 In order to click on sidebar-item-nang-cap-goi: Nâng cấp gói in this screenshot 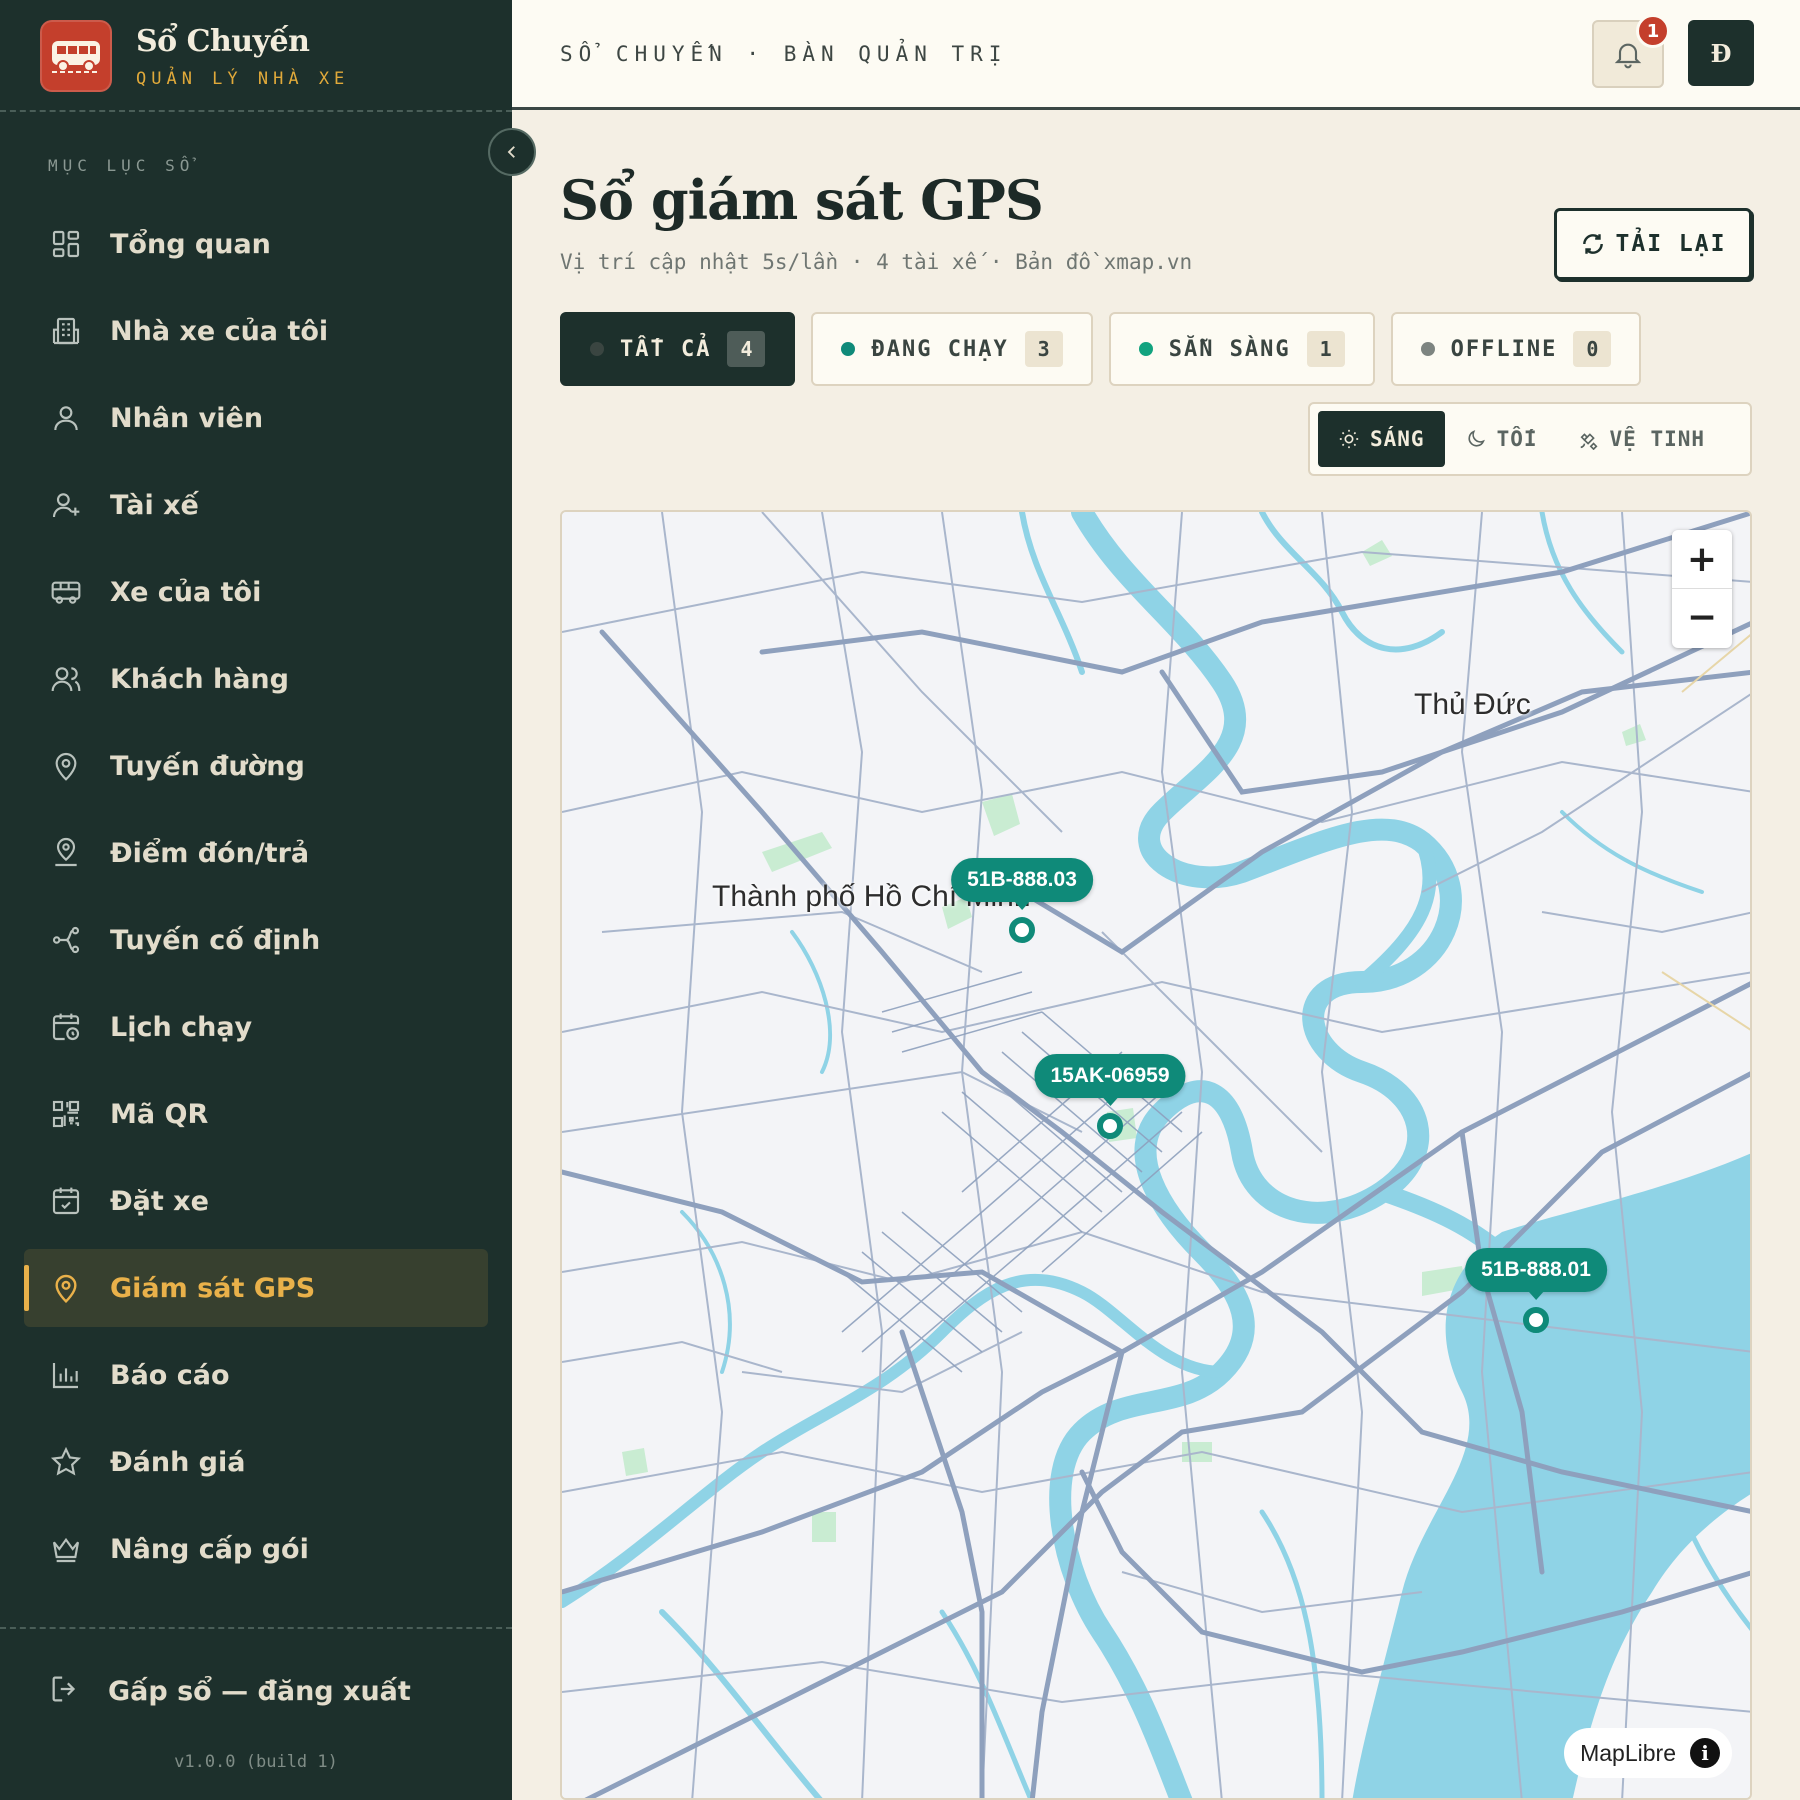, I will do `click(256, 1549)`.